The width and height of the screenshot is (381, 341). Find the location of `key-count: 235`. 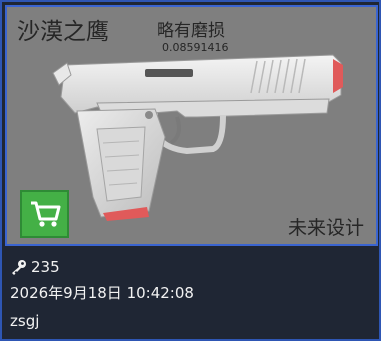

key-count: 235 is located at coordinates (45, 266).